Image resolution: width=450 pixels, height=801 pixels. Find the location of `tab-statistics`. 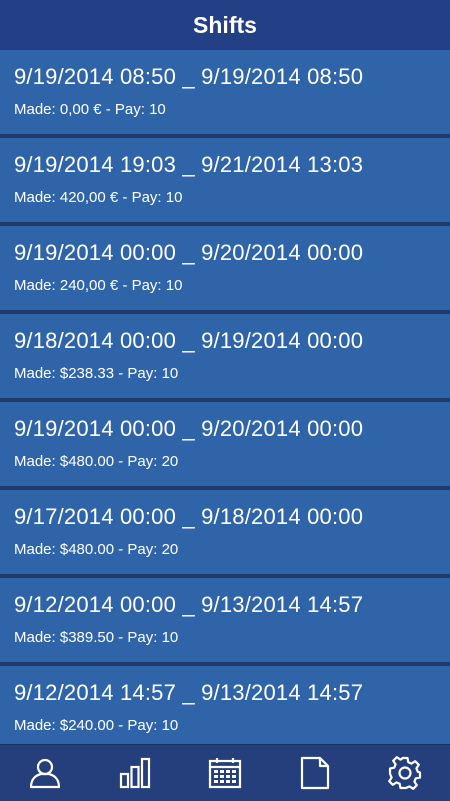

tab-statistics is located at coordinates (135, 773).